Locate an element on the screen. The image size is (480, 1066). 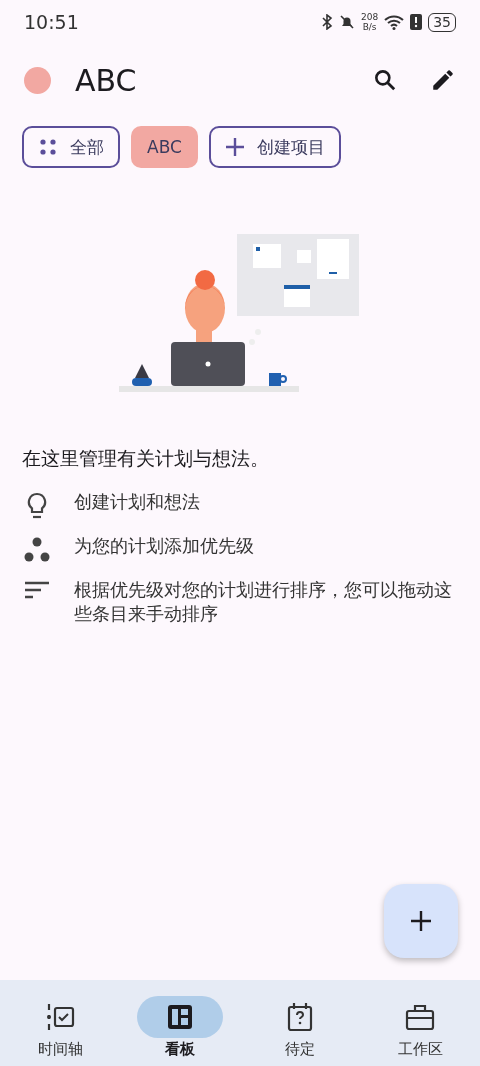
wifi-icon is located at coordinates (394, 22).